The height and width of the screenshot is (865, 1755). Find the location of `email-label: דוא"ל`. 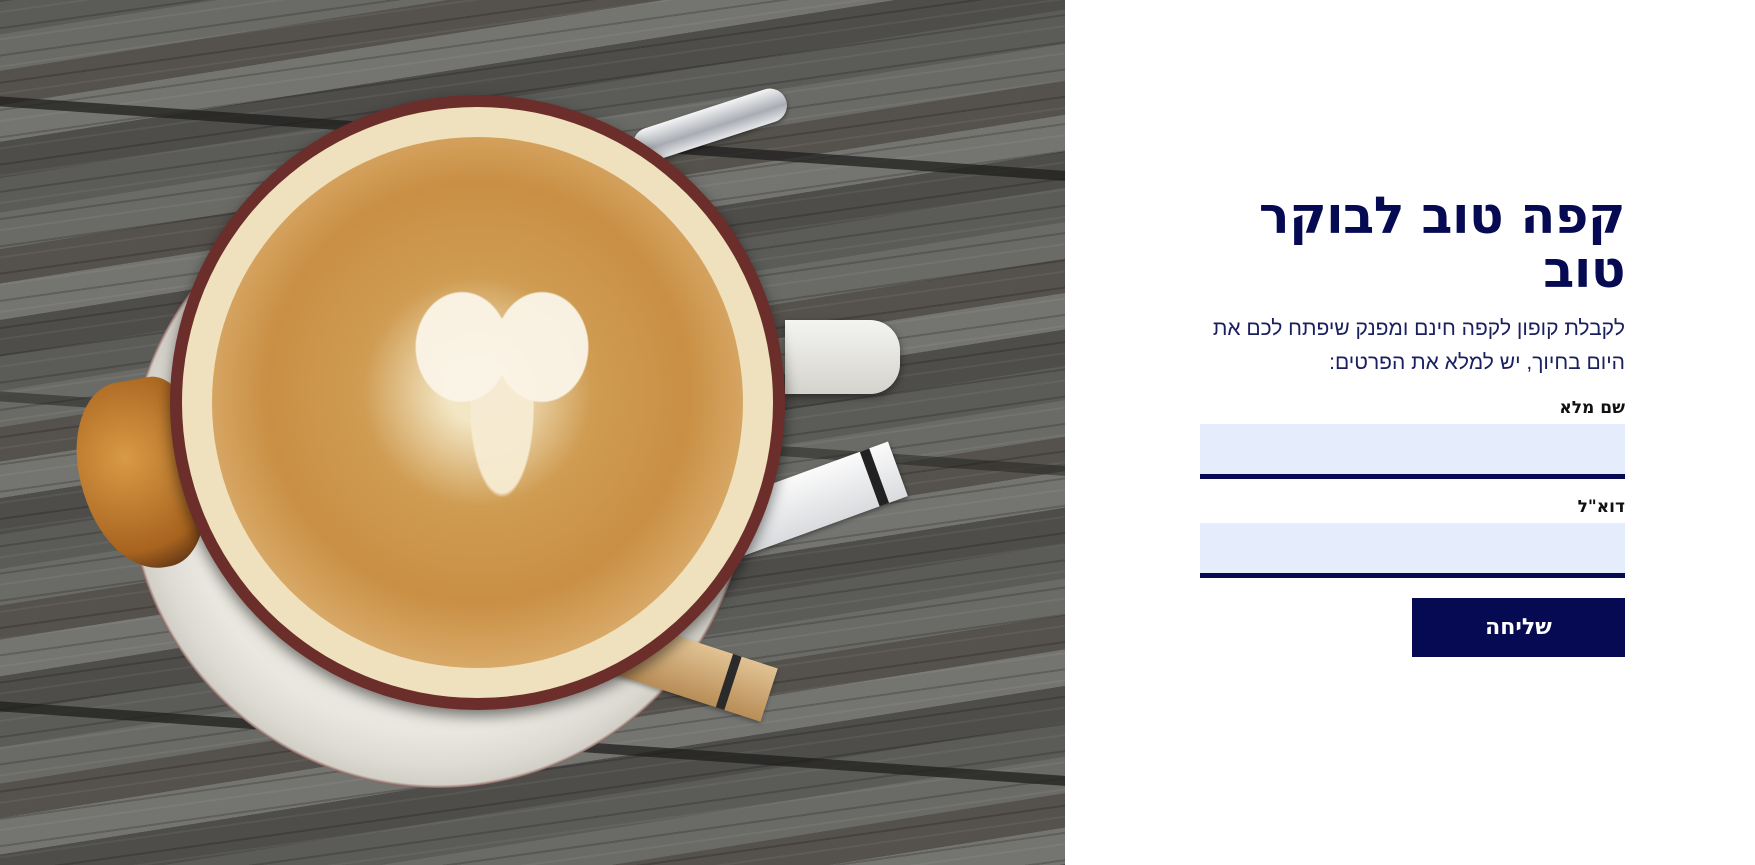

email-label: דוא"ל is located at coordinates (1601, 507).